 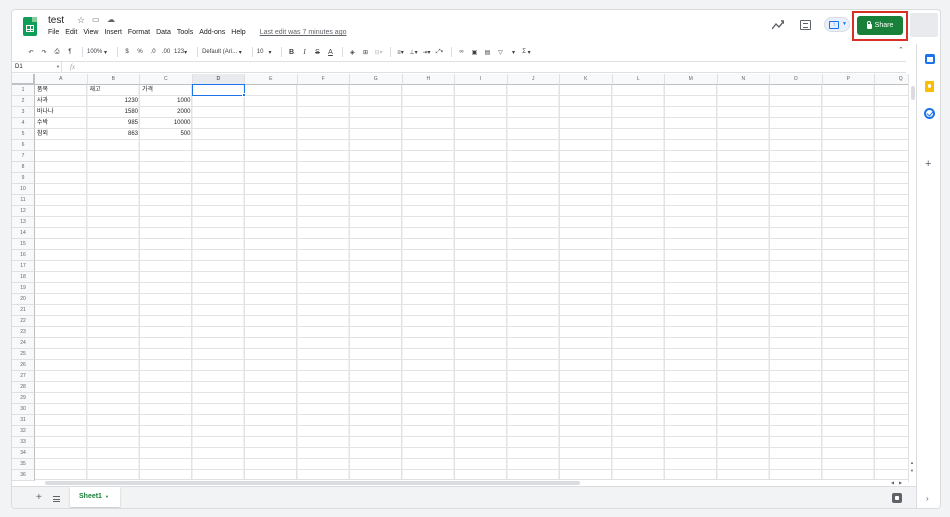 I want to click on horizontal-align-icon: ≡▾, so click(x=400, y=52).